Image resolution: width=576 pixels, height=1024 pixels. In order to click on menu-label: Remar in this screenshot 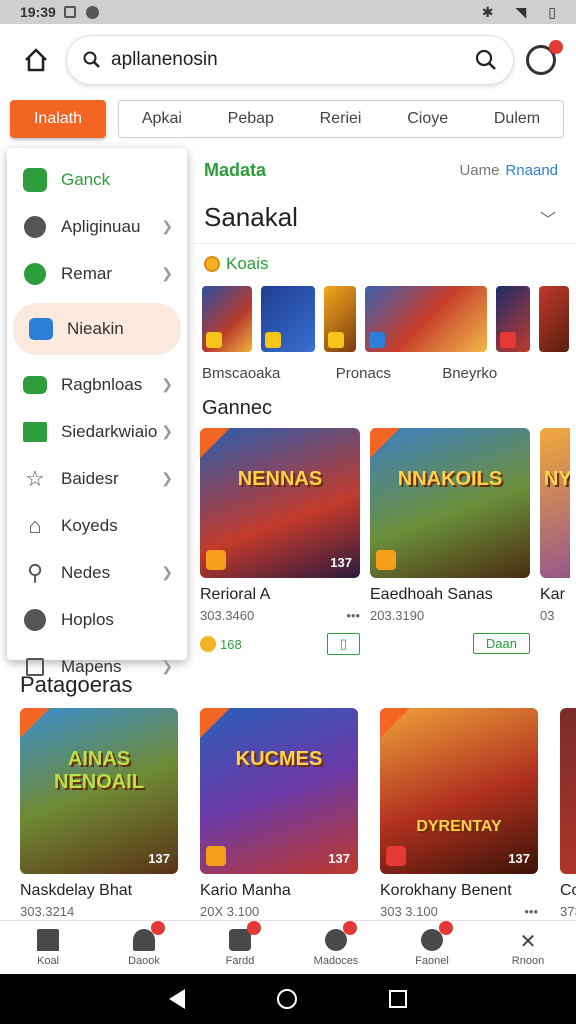, I will do `click(87, 273)`.